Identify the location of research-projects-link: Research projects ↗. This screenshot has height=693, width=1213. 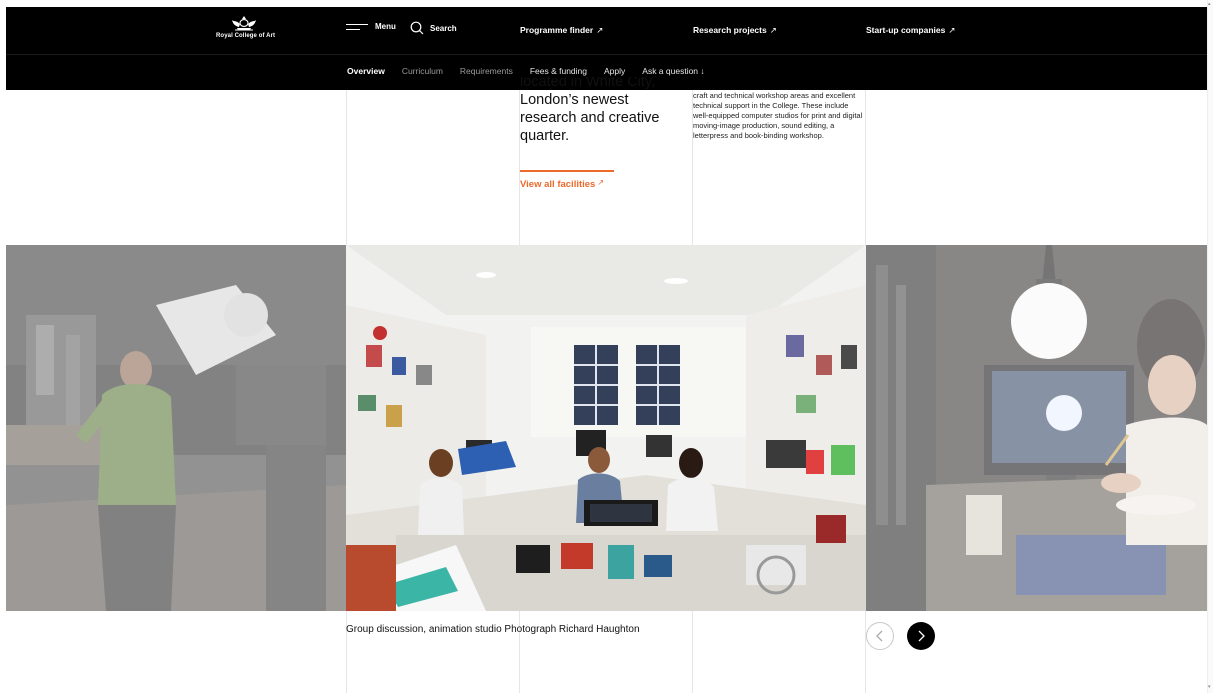
(735, 30).